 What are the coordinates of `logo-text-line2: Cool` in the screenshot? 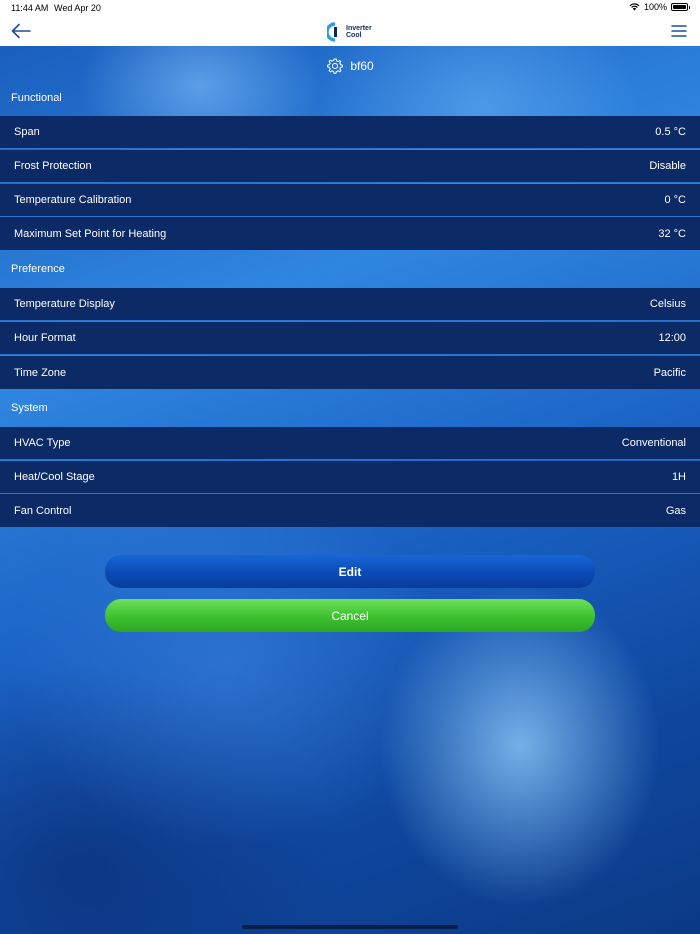 It's located at (354, 35).